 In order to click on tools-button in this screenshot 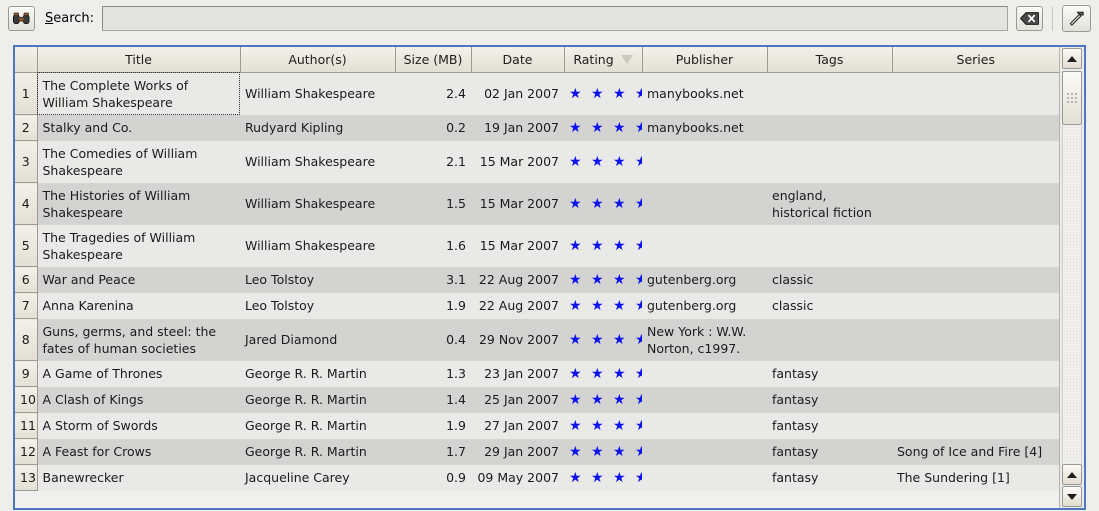, I will do `click(1076, 18)`.